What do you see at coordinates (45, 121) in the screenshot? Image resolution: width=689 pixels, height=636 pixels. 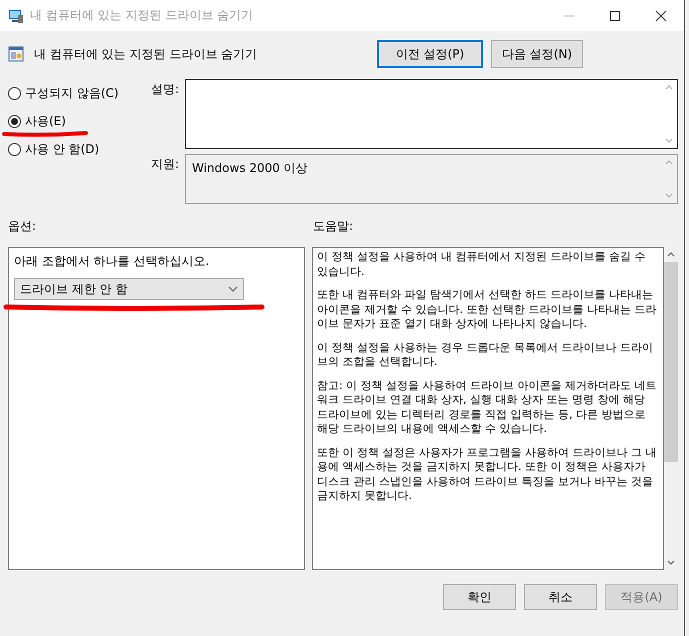 I see `radio-label: 사용(E)` at bounding box center [45, 121].